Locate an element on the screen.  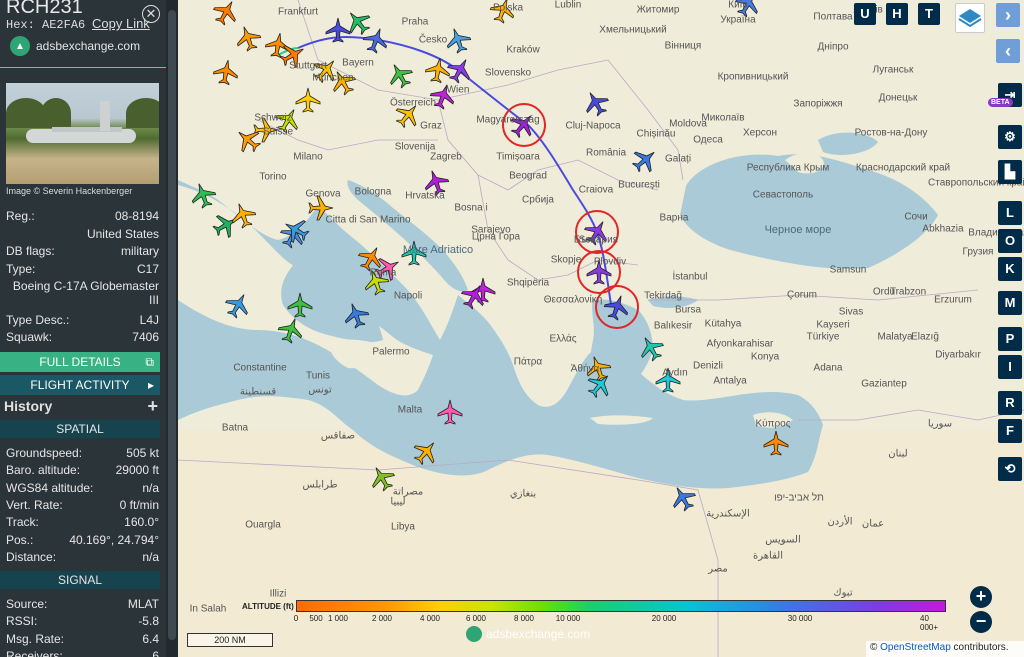
place-label: România is located at coordinates (606, 153).